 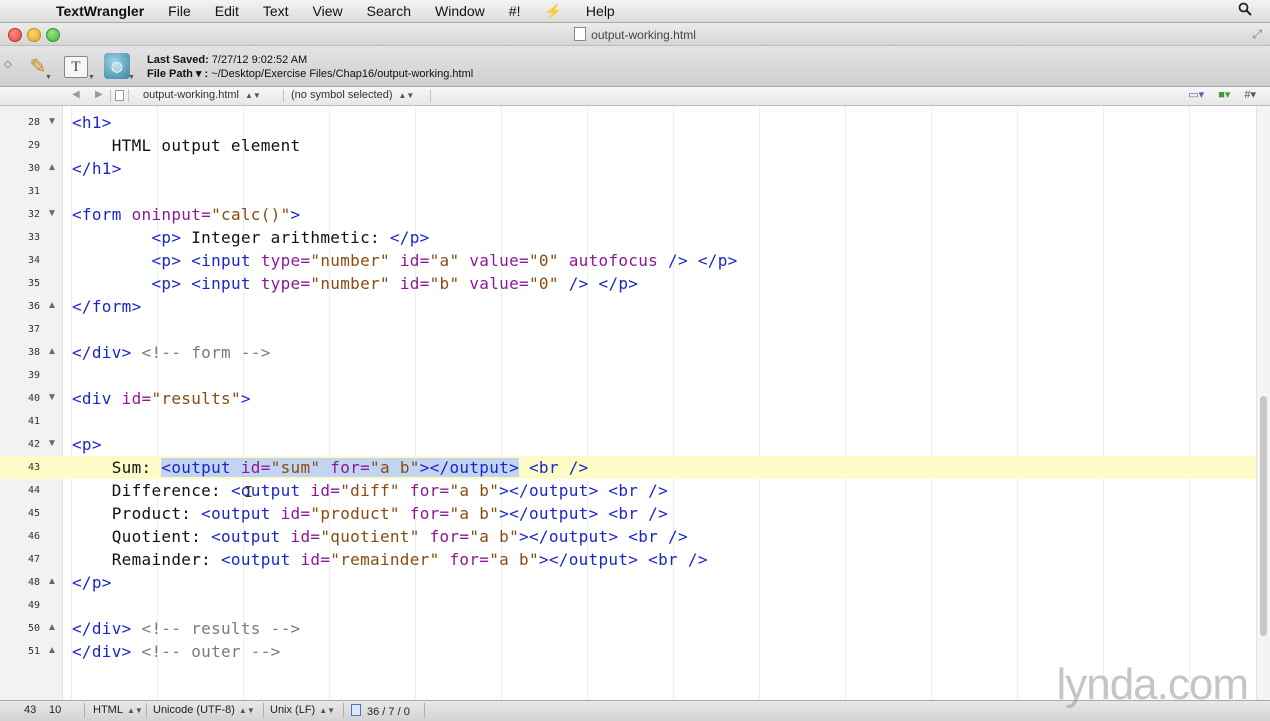 I want to click on code-line: 38 ▲ </div> <!-- form -->, so click(x=628, y=352).